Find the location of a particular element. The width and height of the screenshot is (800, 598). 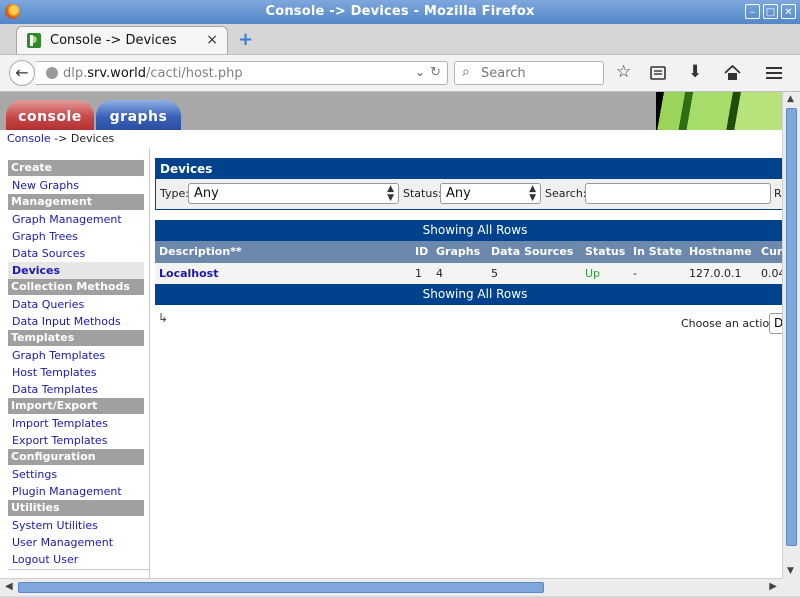

select-arrow-icon: ↳ is located at coordinates (163, 318).